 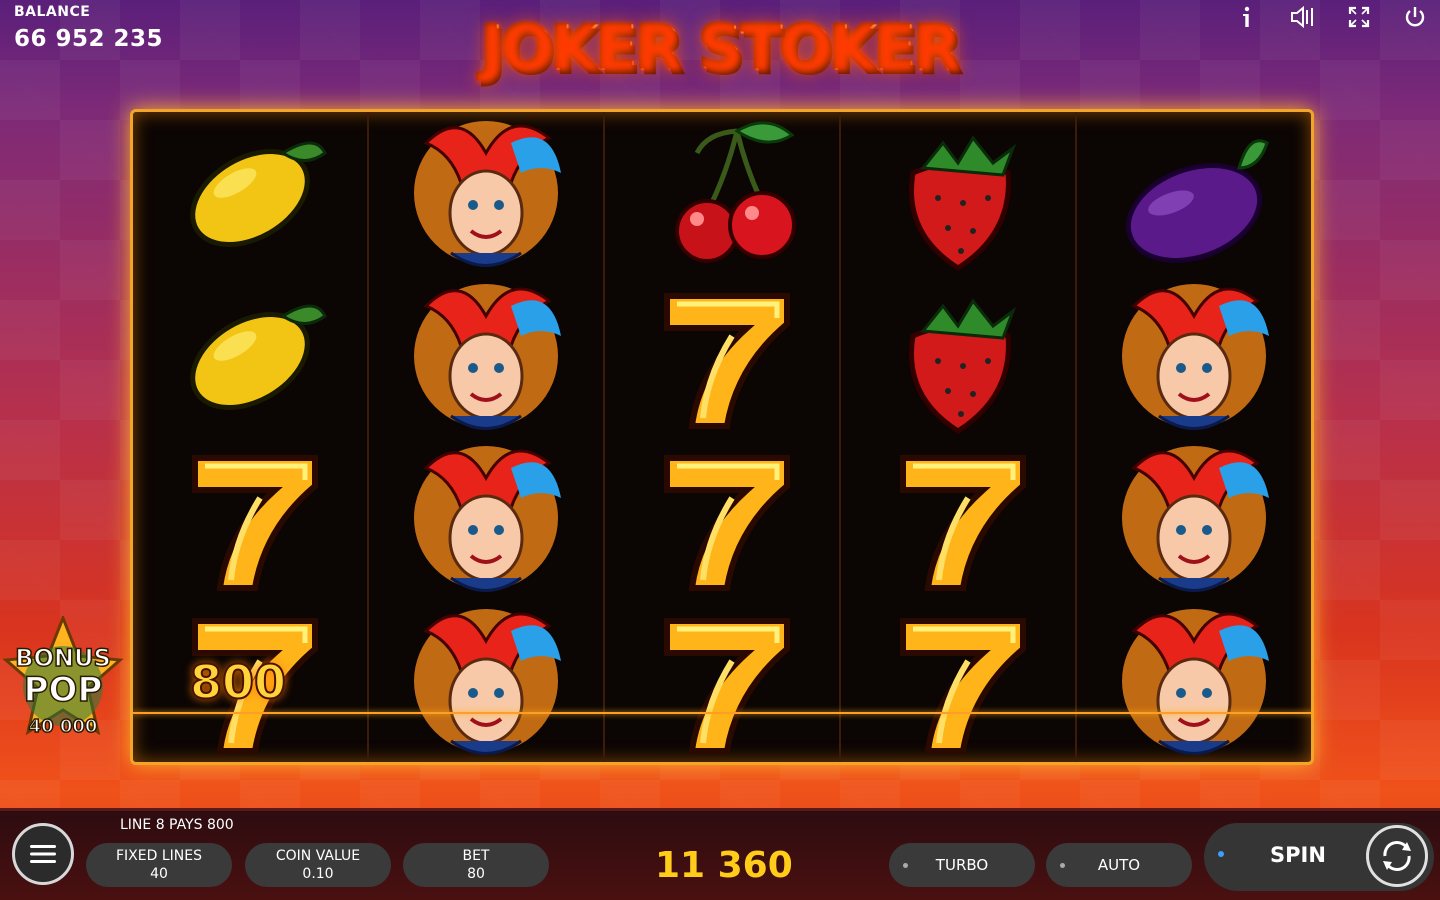 I want to click on game-title: JOKER STOKER, so click(x=720, y=48).